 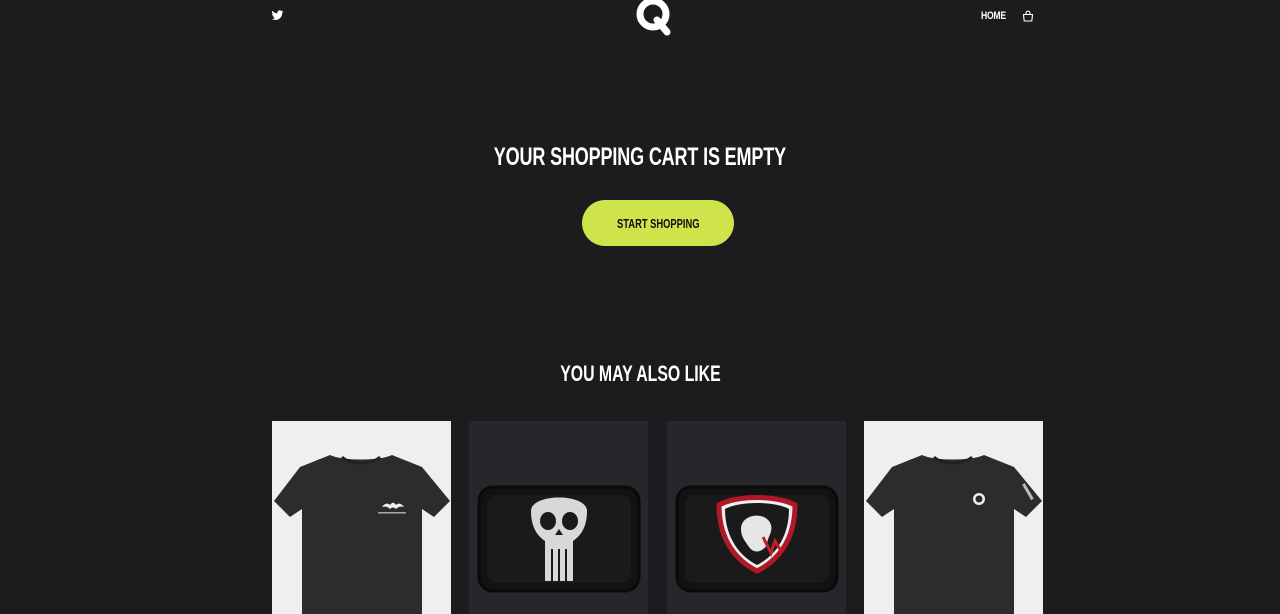 I want to click on site-header: HOME, so click(x=640, y=20).